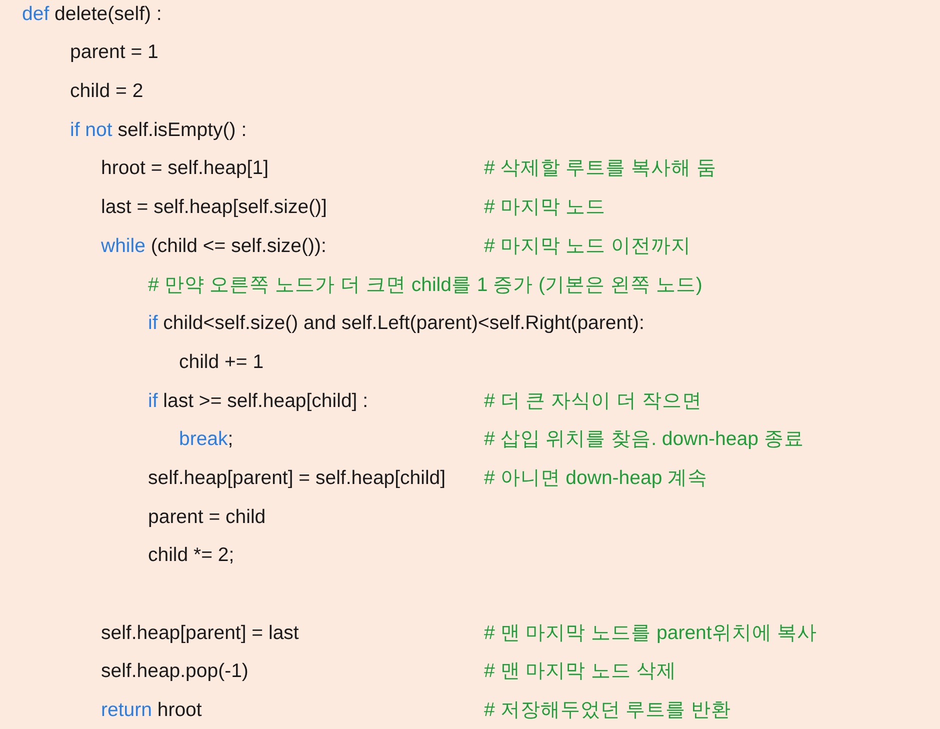 The height and width of the screenshot is (729, 940). Describe the element at coordinates (151, 710) in the screenshot. I see `code-line: return hroot` at that location.